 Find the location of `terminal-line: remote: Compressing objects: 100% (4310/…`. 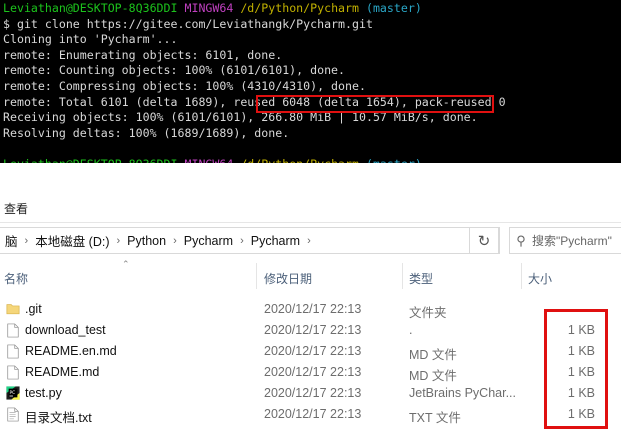

terminal-line: remote: Compressing objects: 100% (4310/… is located at coordinates (312, 87).